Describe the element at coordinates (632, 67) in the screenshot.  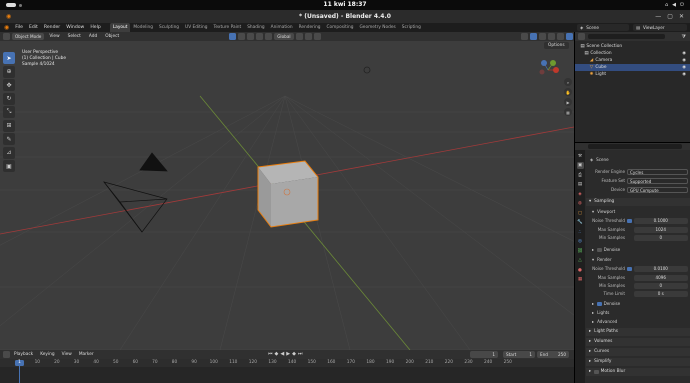
I see `outliner-row-cube: ▽ Cube ◉` at that location.